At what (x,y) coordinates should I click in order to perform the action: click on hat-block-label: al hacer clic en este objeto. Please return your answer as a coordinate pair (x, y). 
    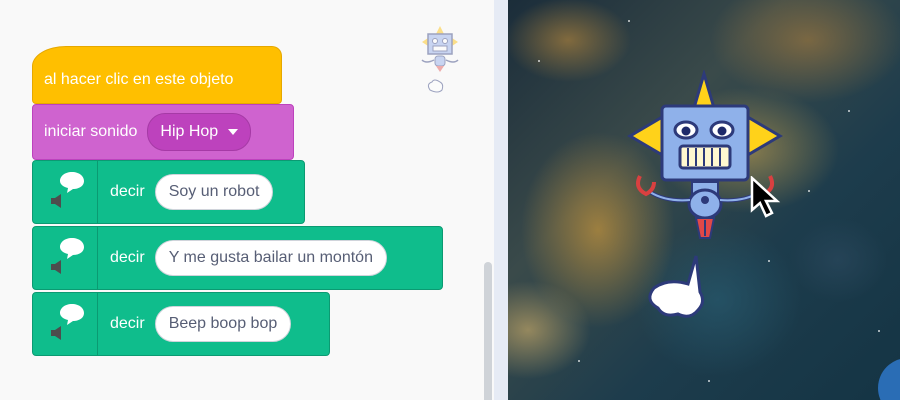
    Looking at the image, I should click on (139, 79).